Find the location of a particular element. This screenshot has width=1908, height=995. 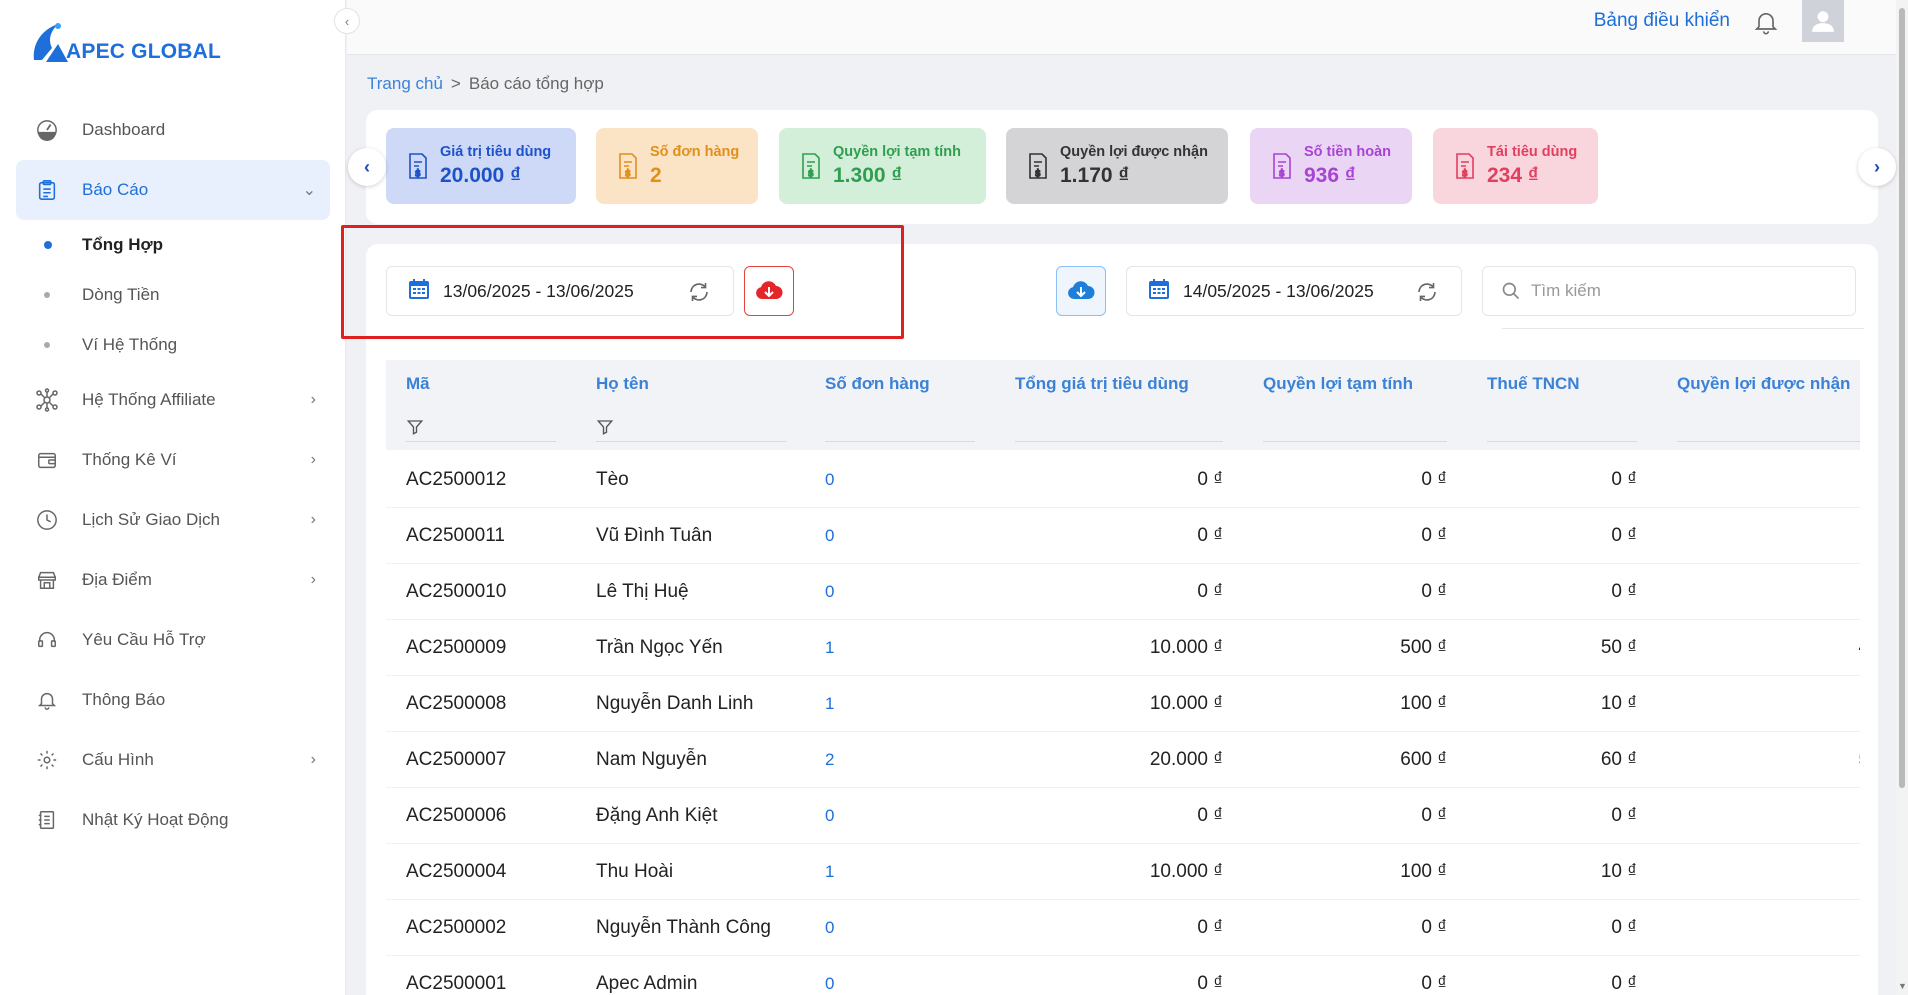

sidebar-subitem-tong-hop: Tổng Hợp is located at coordinates (173, 245).